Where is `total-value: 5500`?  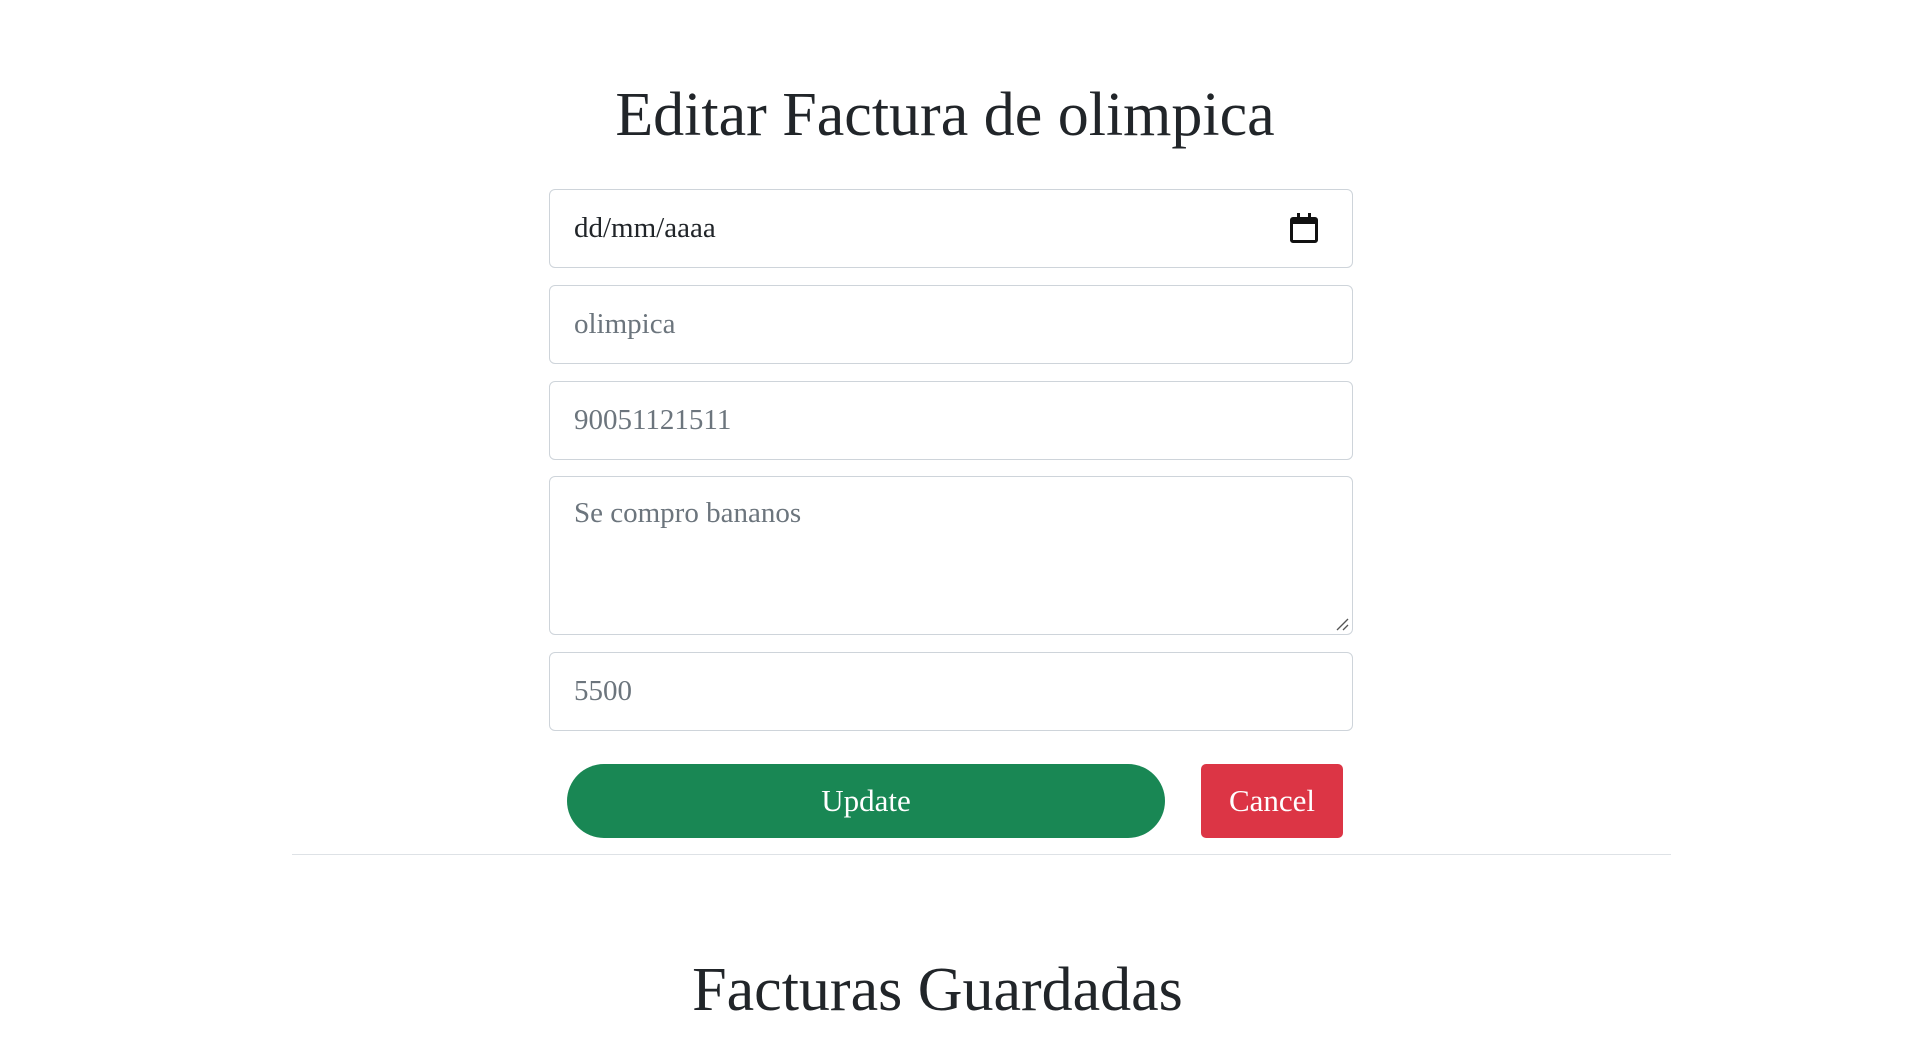
total-value: 5500 is located at coordinates (603, 691).